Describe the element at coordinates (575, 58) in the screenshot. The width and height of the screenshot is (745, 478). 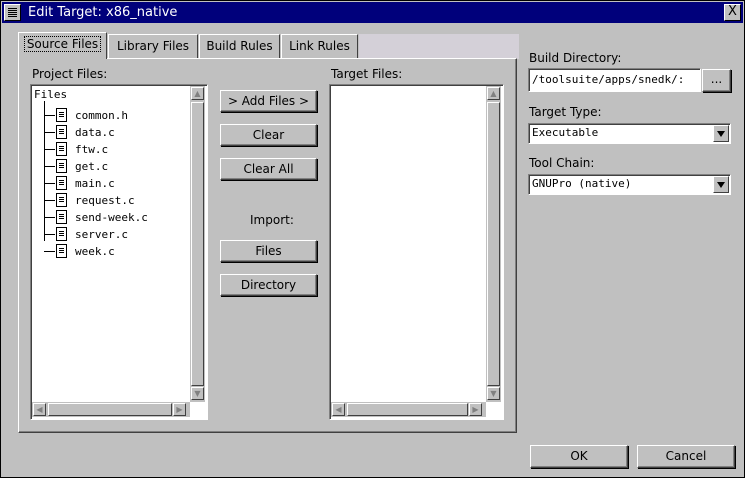
I see `build-directory-label: Build Directory:` at that location.